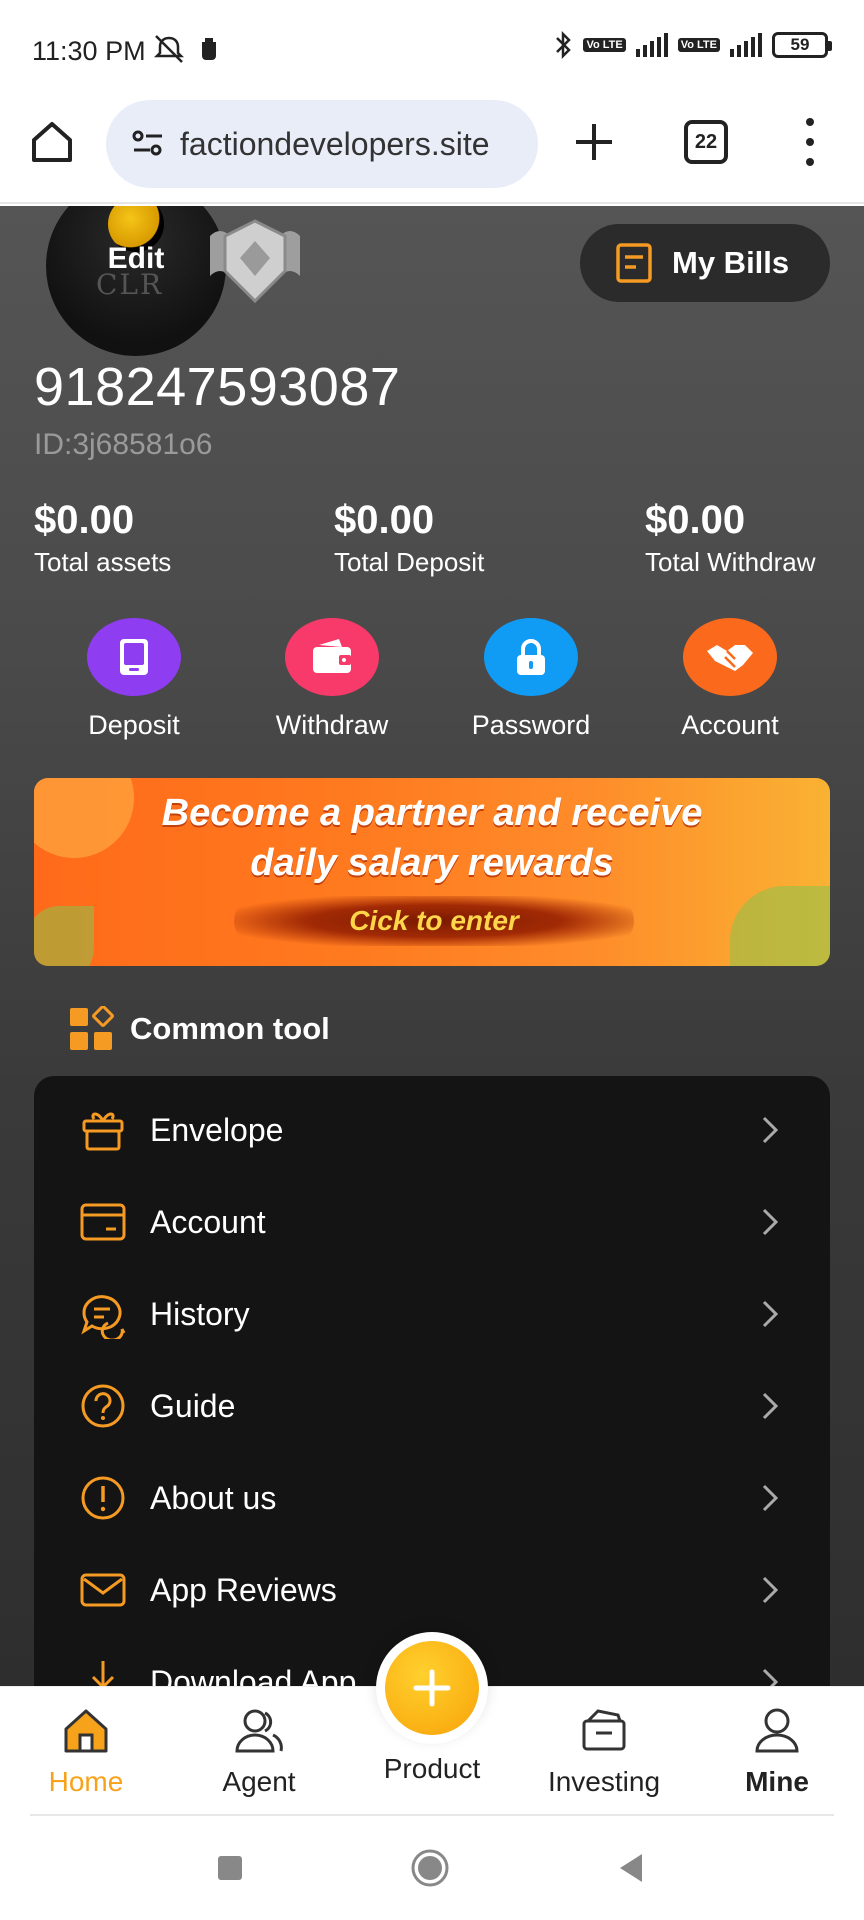 The height and width of the screenshot is (1920, 864). Describe the element at coordinates (134, 657) in the screenshot. I see `tablet-icon` at that location.